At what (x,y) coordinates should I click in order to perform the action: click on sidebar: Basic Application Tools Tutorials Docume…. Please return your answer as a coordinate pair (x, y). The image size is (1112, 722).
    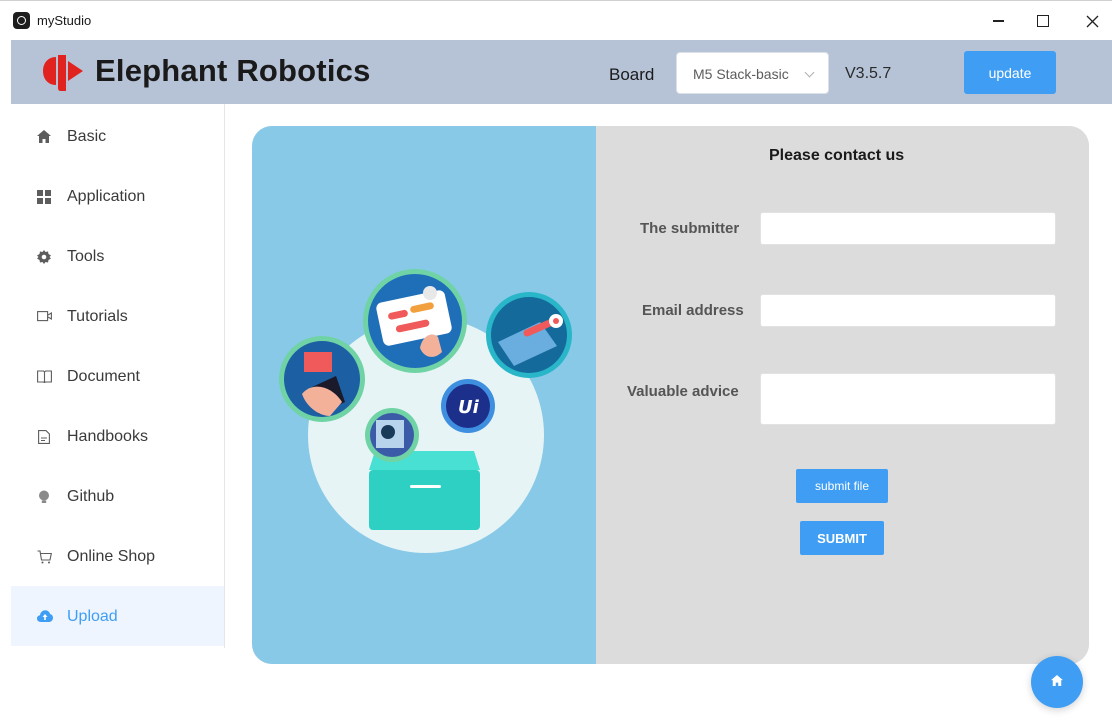
    Looking at the image, I should click on (118, 376).